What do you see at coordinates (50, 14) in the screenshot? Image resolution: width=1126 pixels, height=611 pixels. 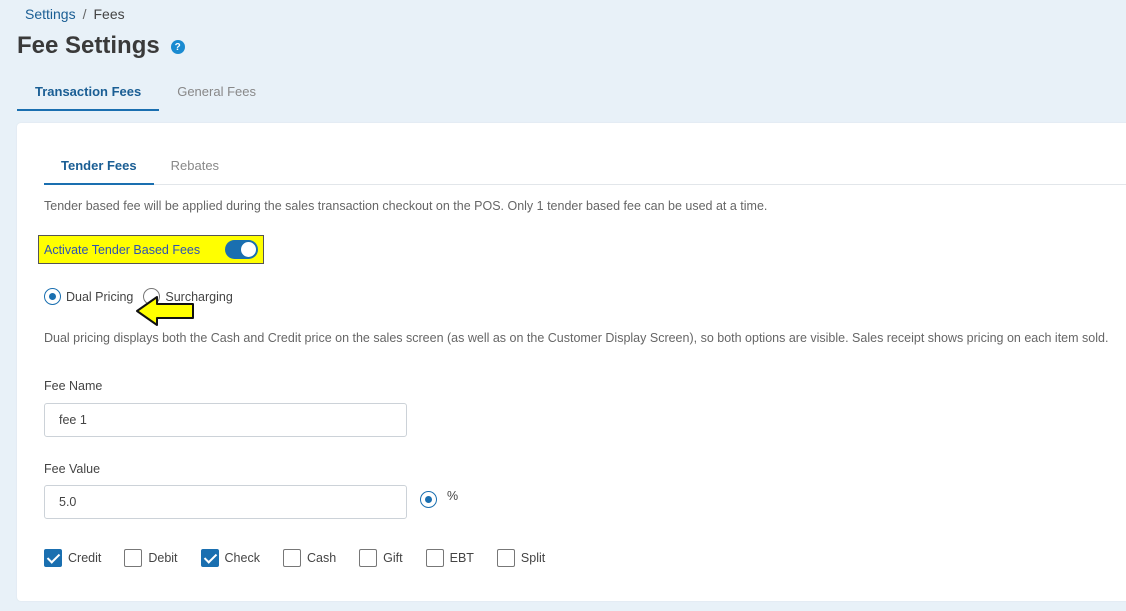 I see `breadcrumb-settings-link: Settings` at bounding box center [50, 14].